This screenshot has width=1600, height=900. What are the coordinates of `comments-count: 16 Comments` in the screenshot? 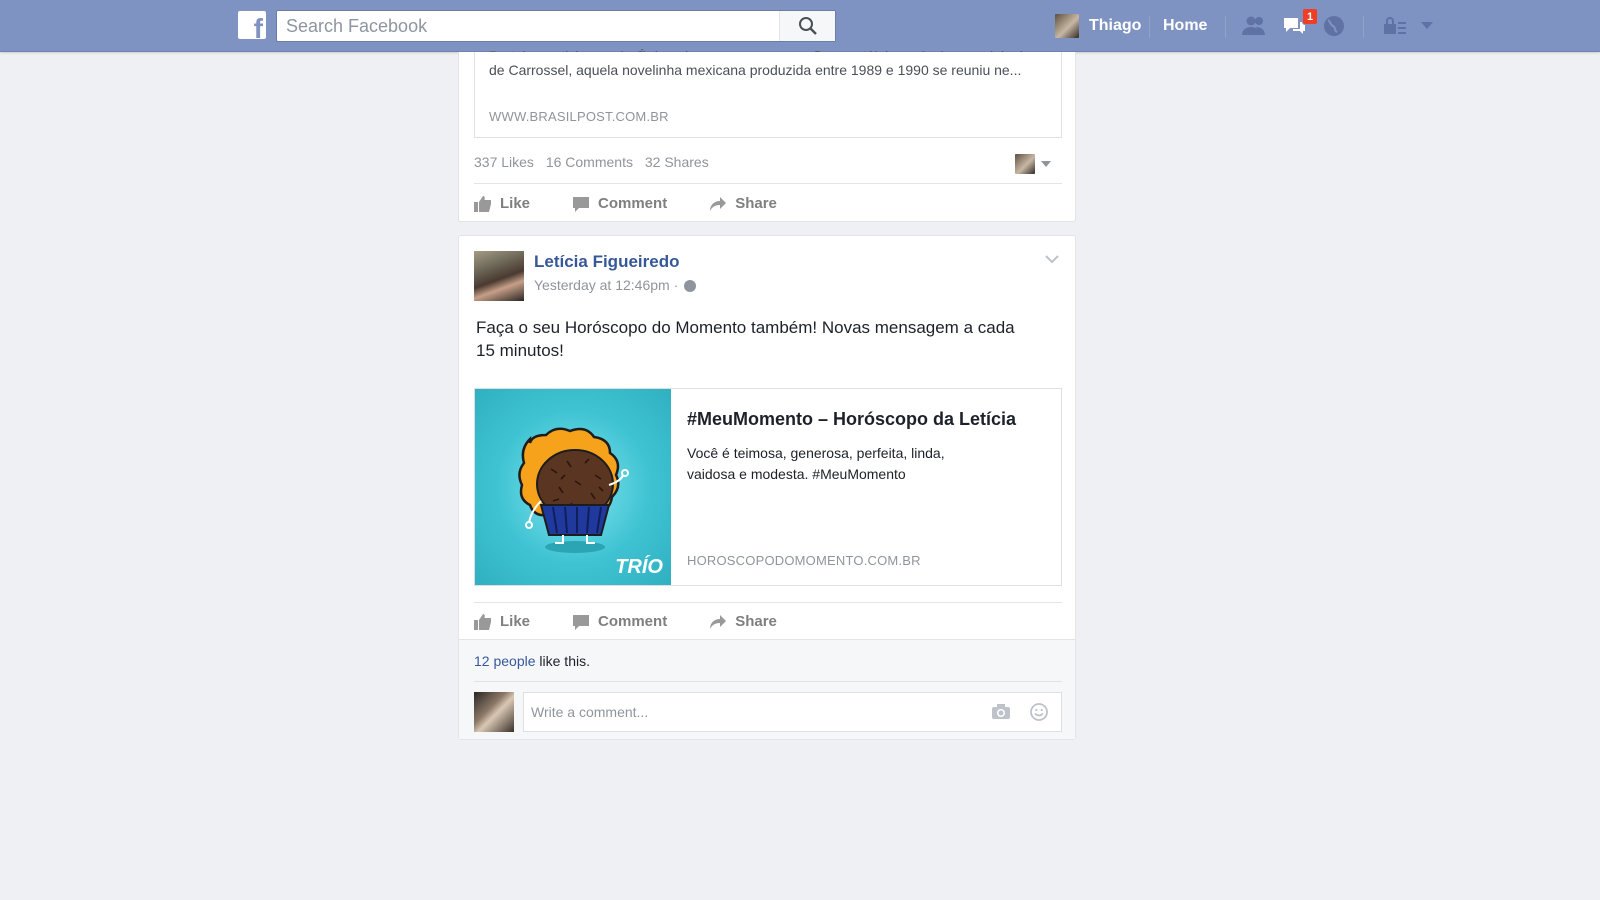 It's located at (589, 162).